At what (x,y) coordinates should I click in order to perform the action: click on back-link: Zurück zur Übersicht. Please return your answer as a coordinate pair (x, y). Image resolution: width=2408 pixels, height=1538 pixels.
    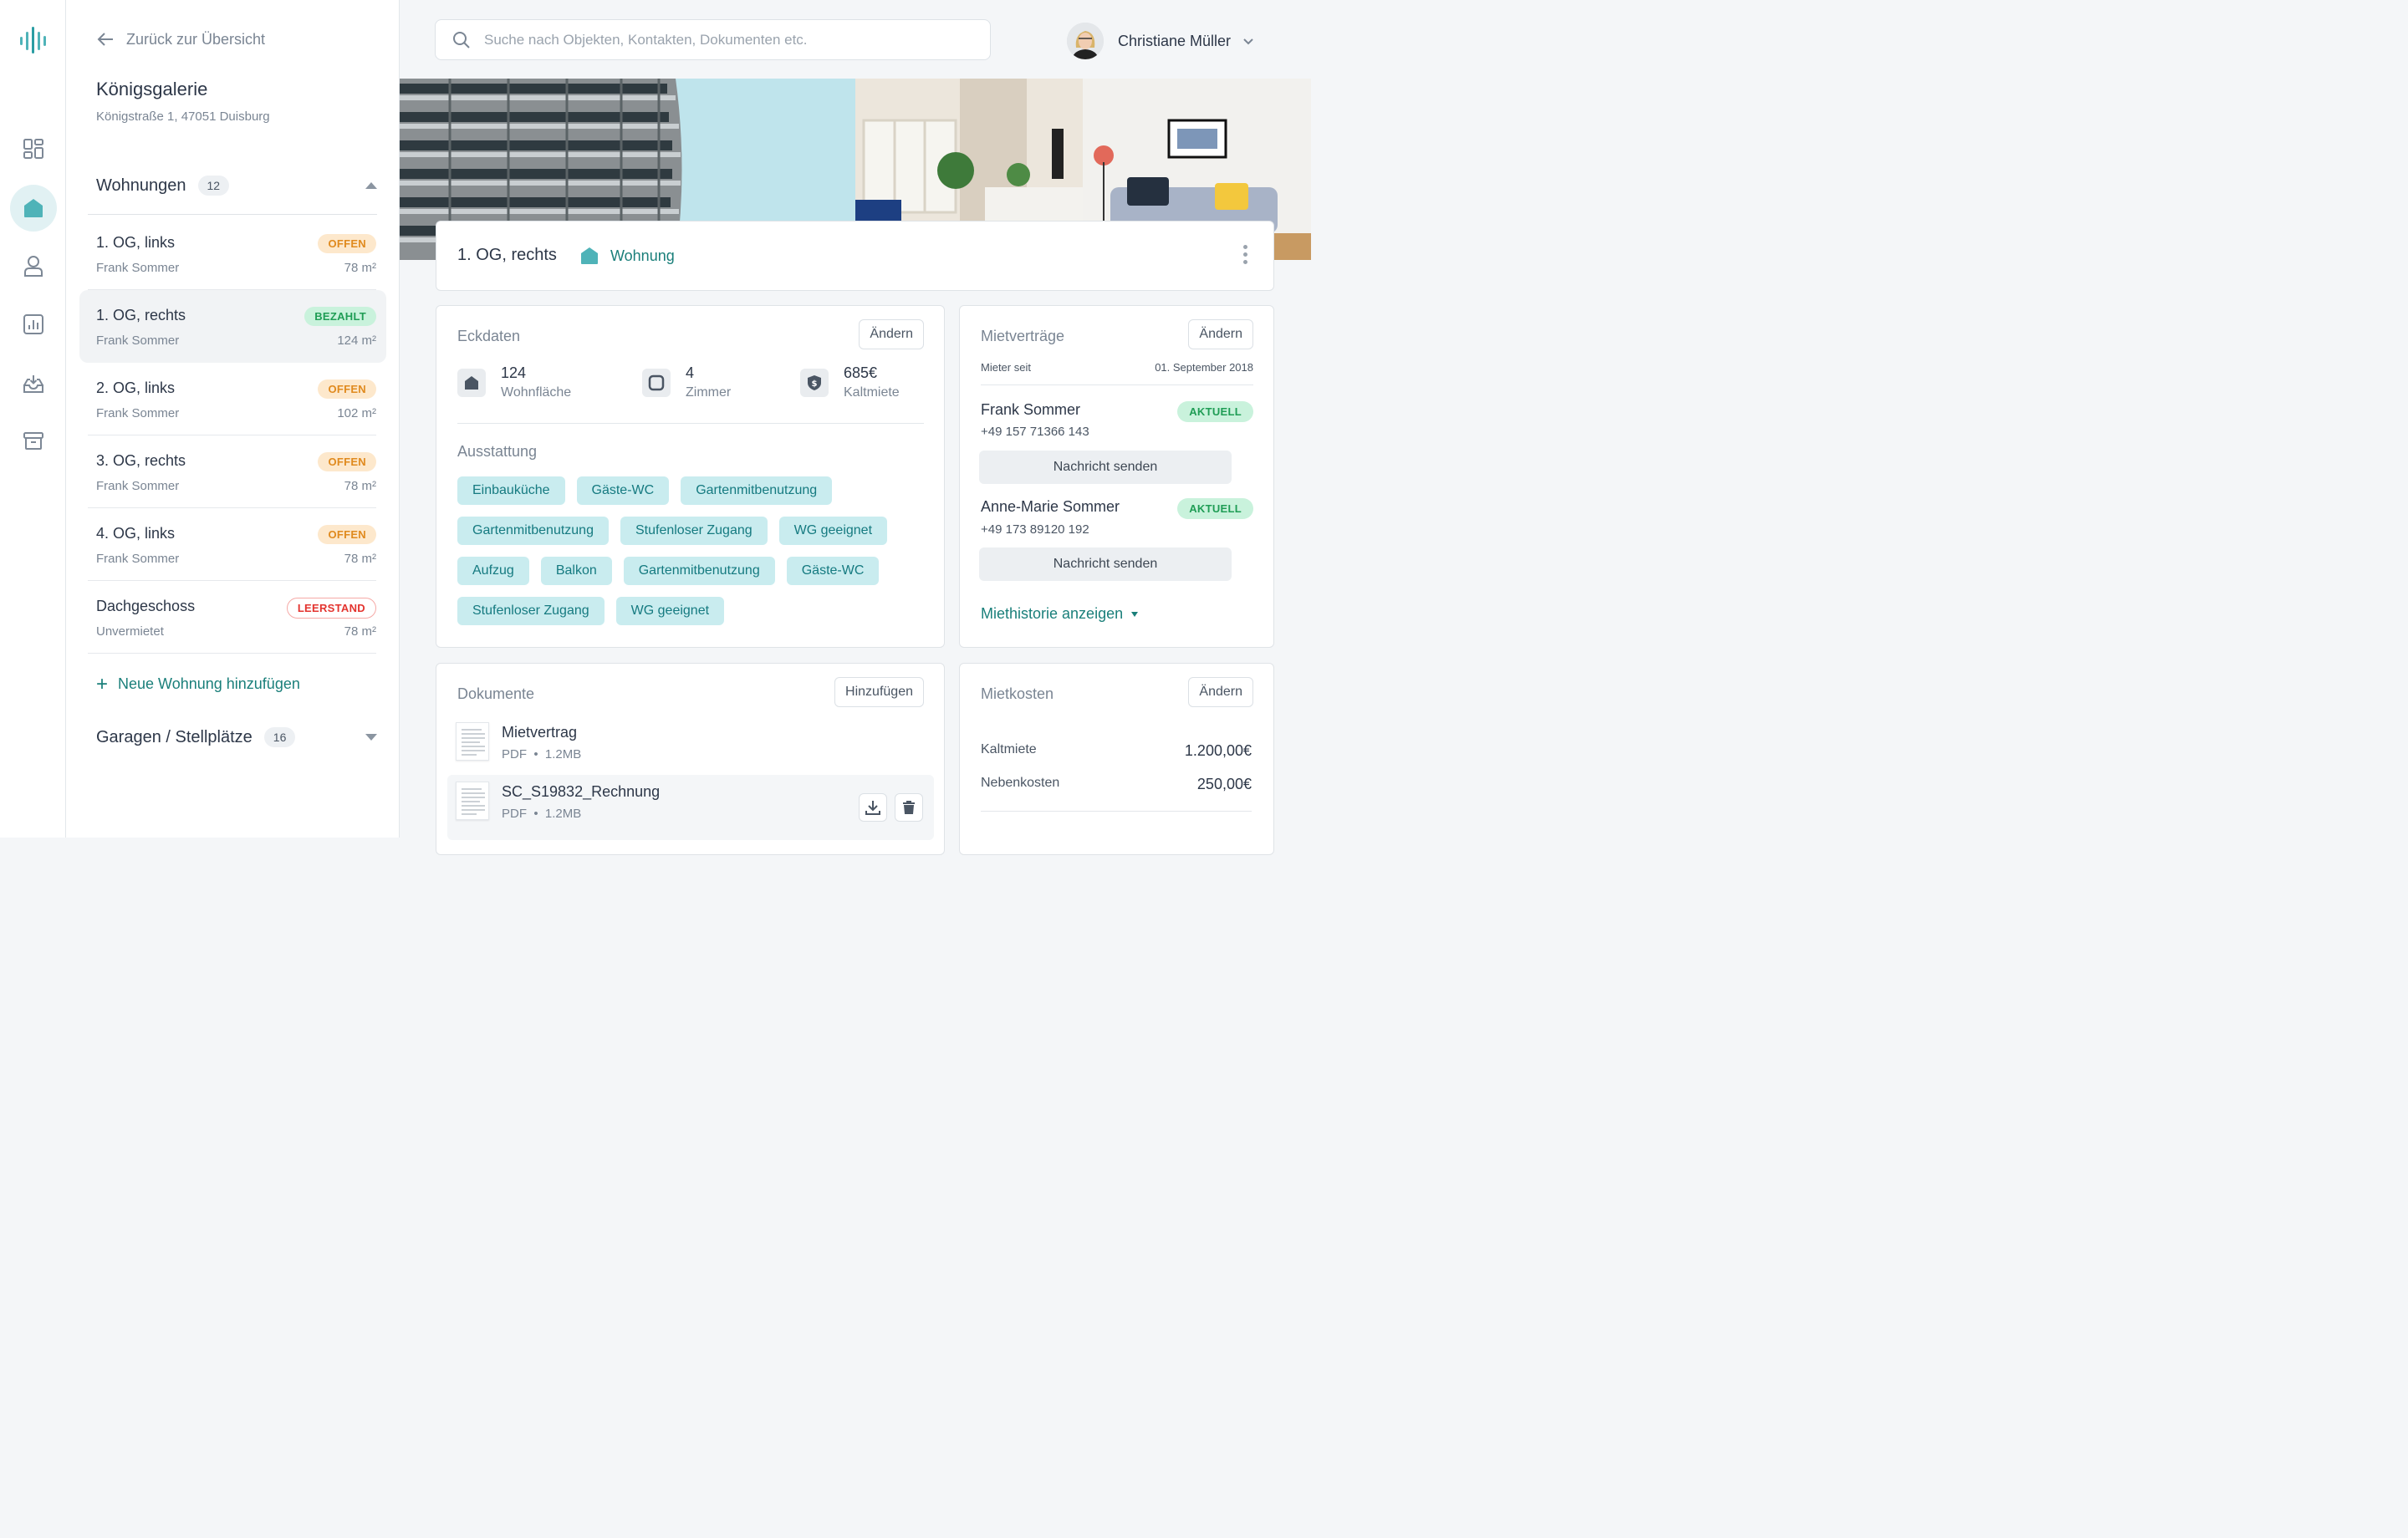
    Looking at the image, I should click on (180, 39).